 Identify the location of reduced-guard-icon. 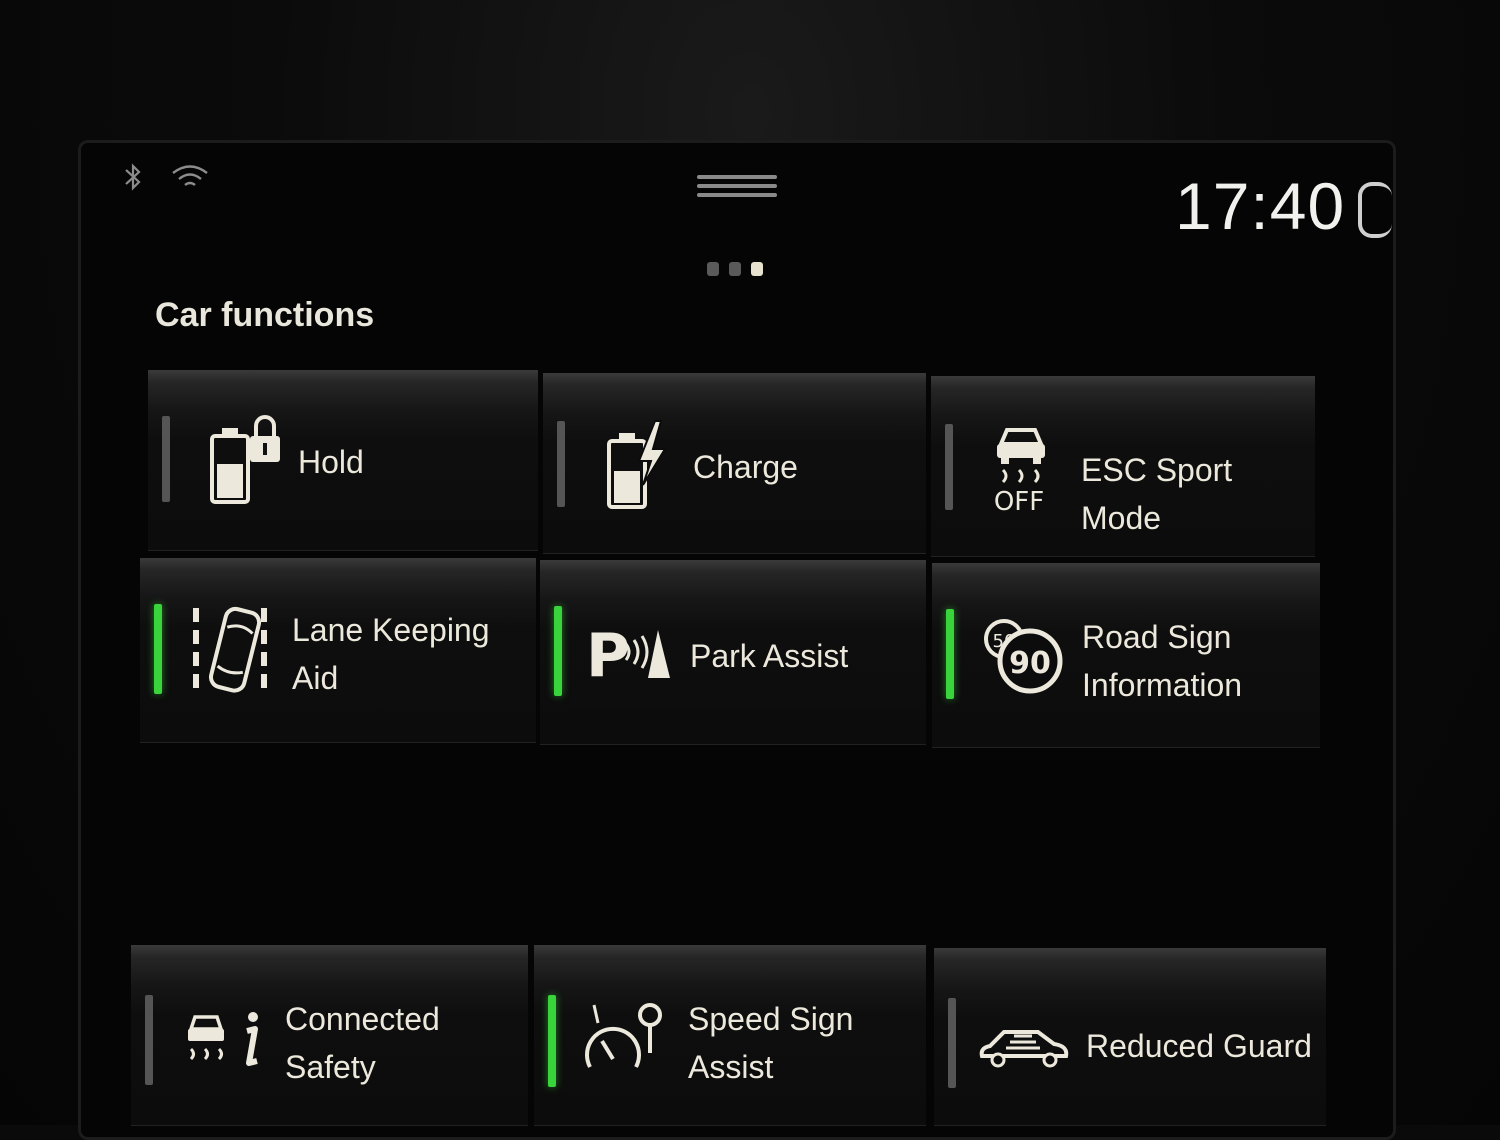
(1024, 1045).